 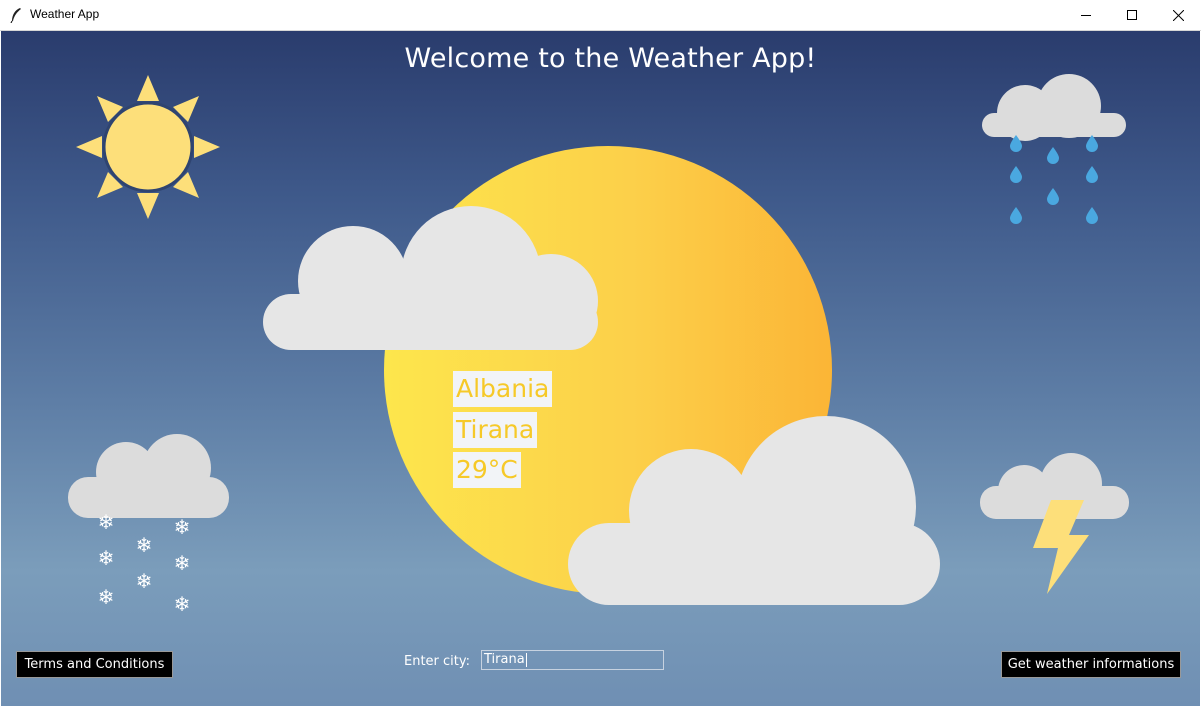 I want to click on close-button, so click(x=1178, y=15).